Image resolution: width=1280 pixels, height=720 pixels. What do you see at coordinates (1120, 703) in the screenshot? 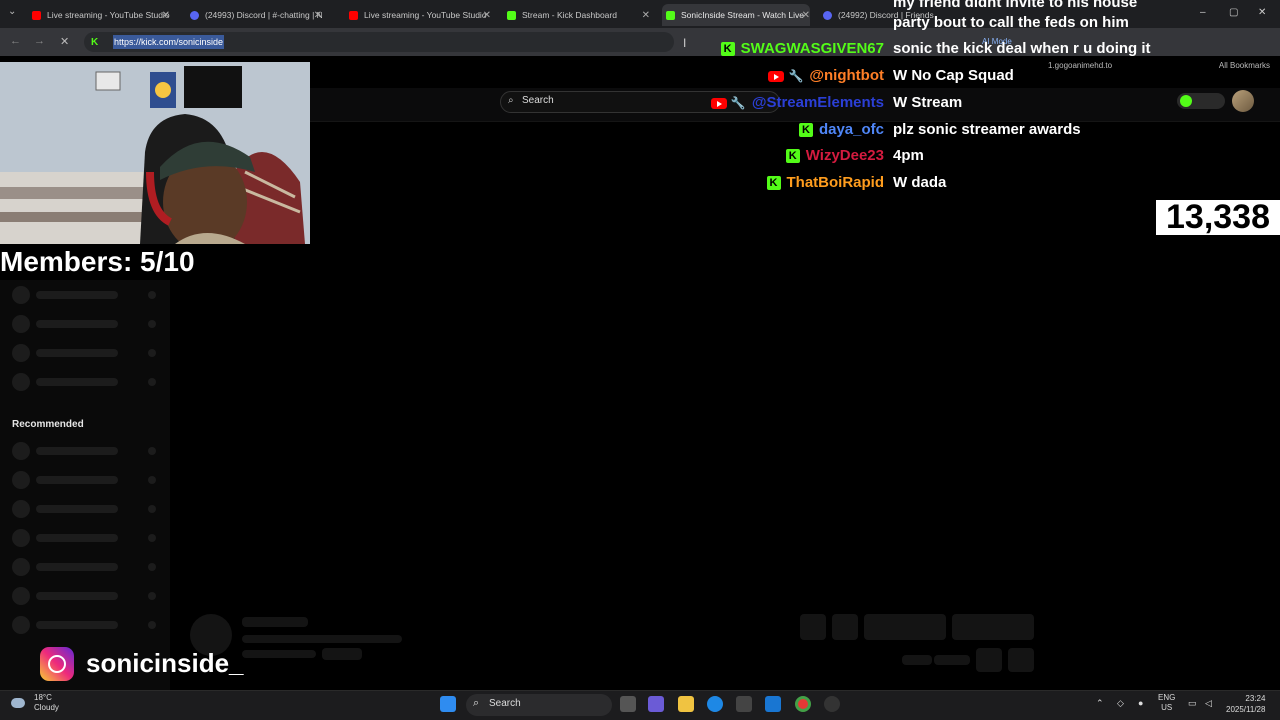
I see `network-icon: ◇` at bounding box center [1120, 703].